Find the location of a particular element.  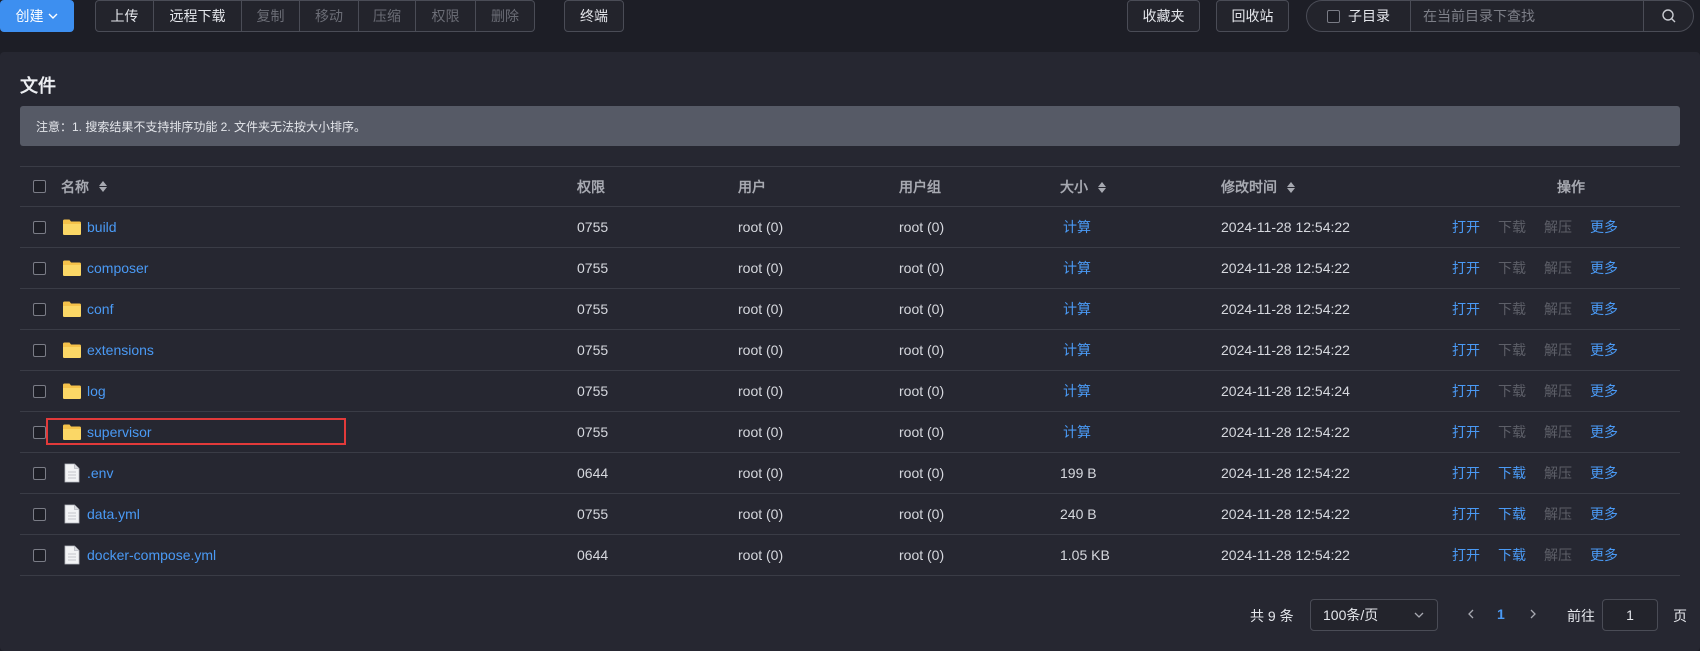

remote-download-button: 远程下载 is located at coordinates (198, 16).